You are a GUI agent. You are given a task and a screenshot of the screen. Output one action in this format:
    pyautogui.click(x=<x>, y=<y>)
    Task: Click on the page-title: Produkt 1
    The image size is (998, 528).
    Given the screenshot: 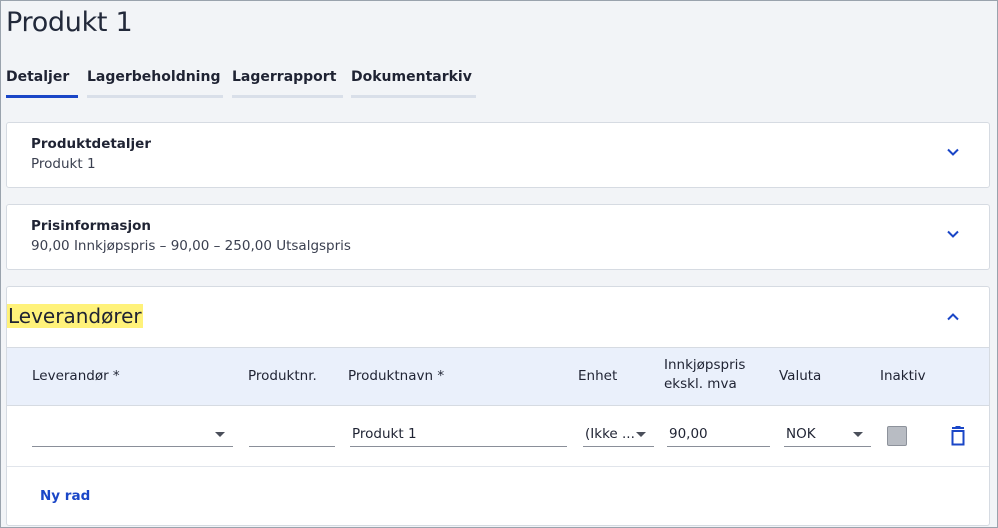 What is the action you would take?
    pyautogui.click(x=69, y=22)
    